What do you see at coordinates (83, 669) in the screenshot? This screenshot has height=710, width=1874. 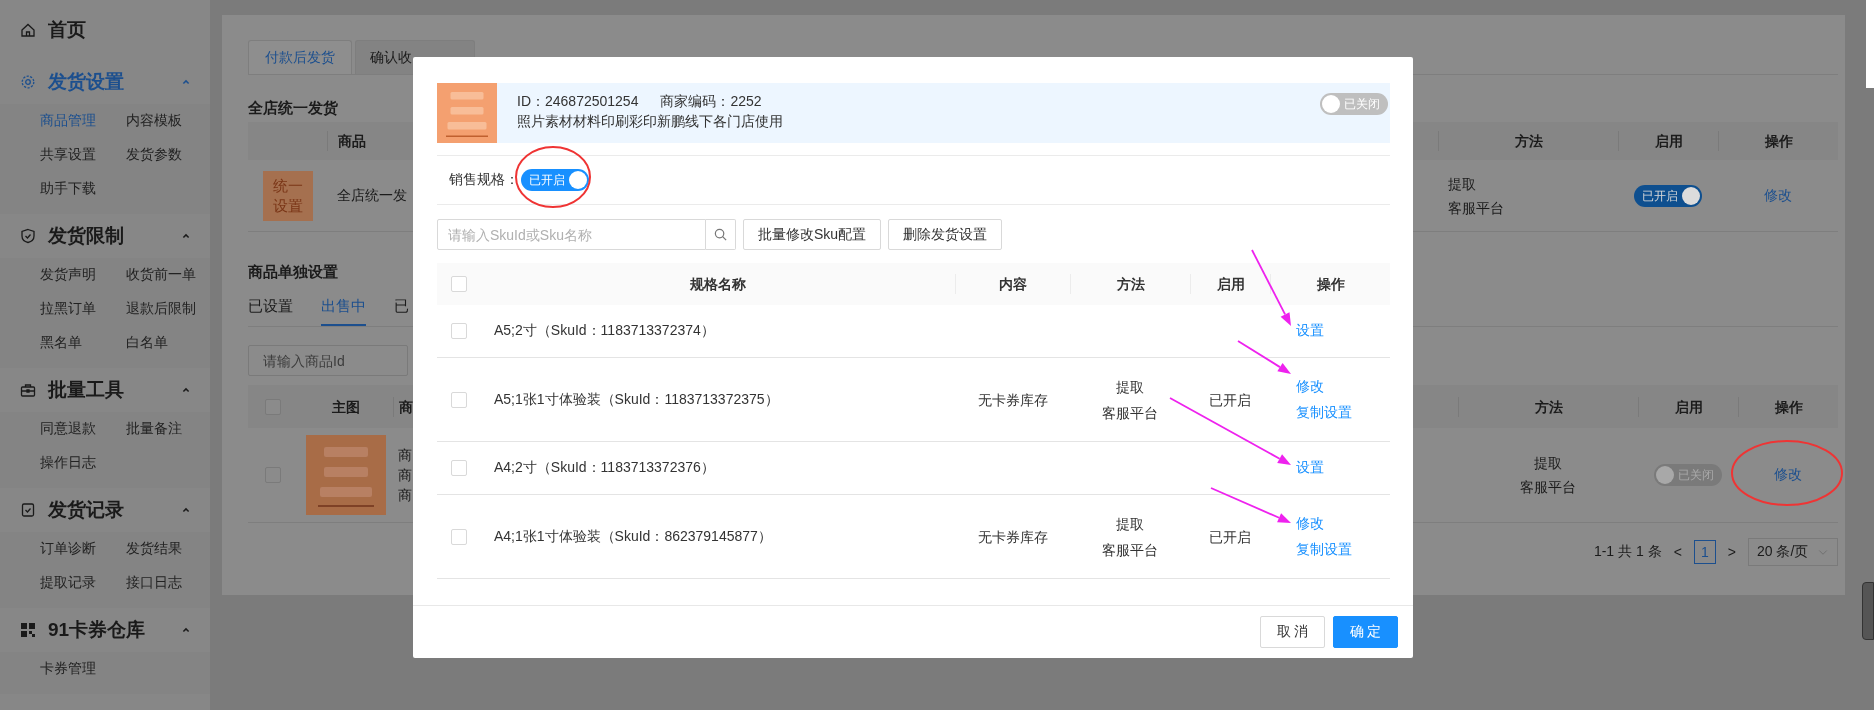 I see `nav-item: 卡券管理` at bounding box center [83, 669].